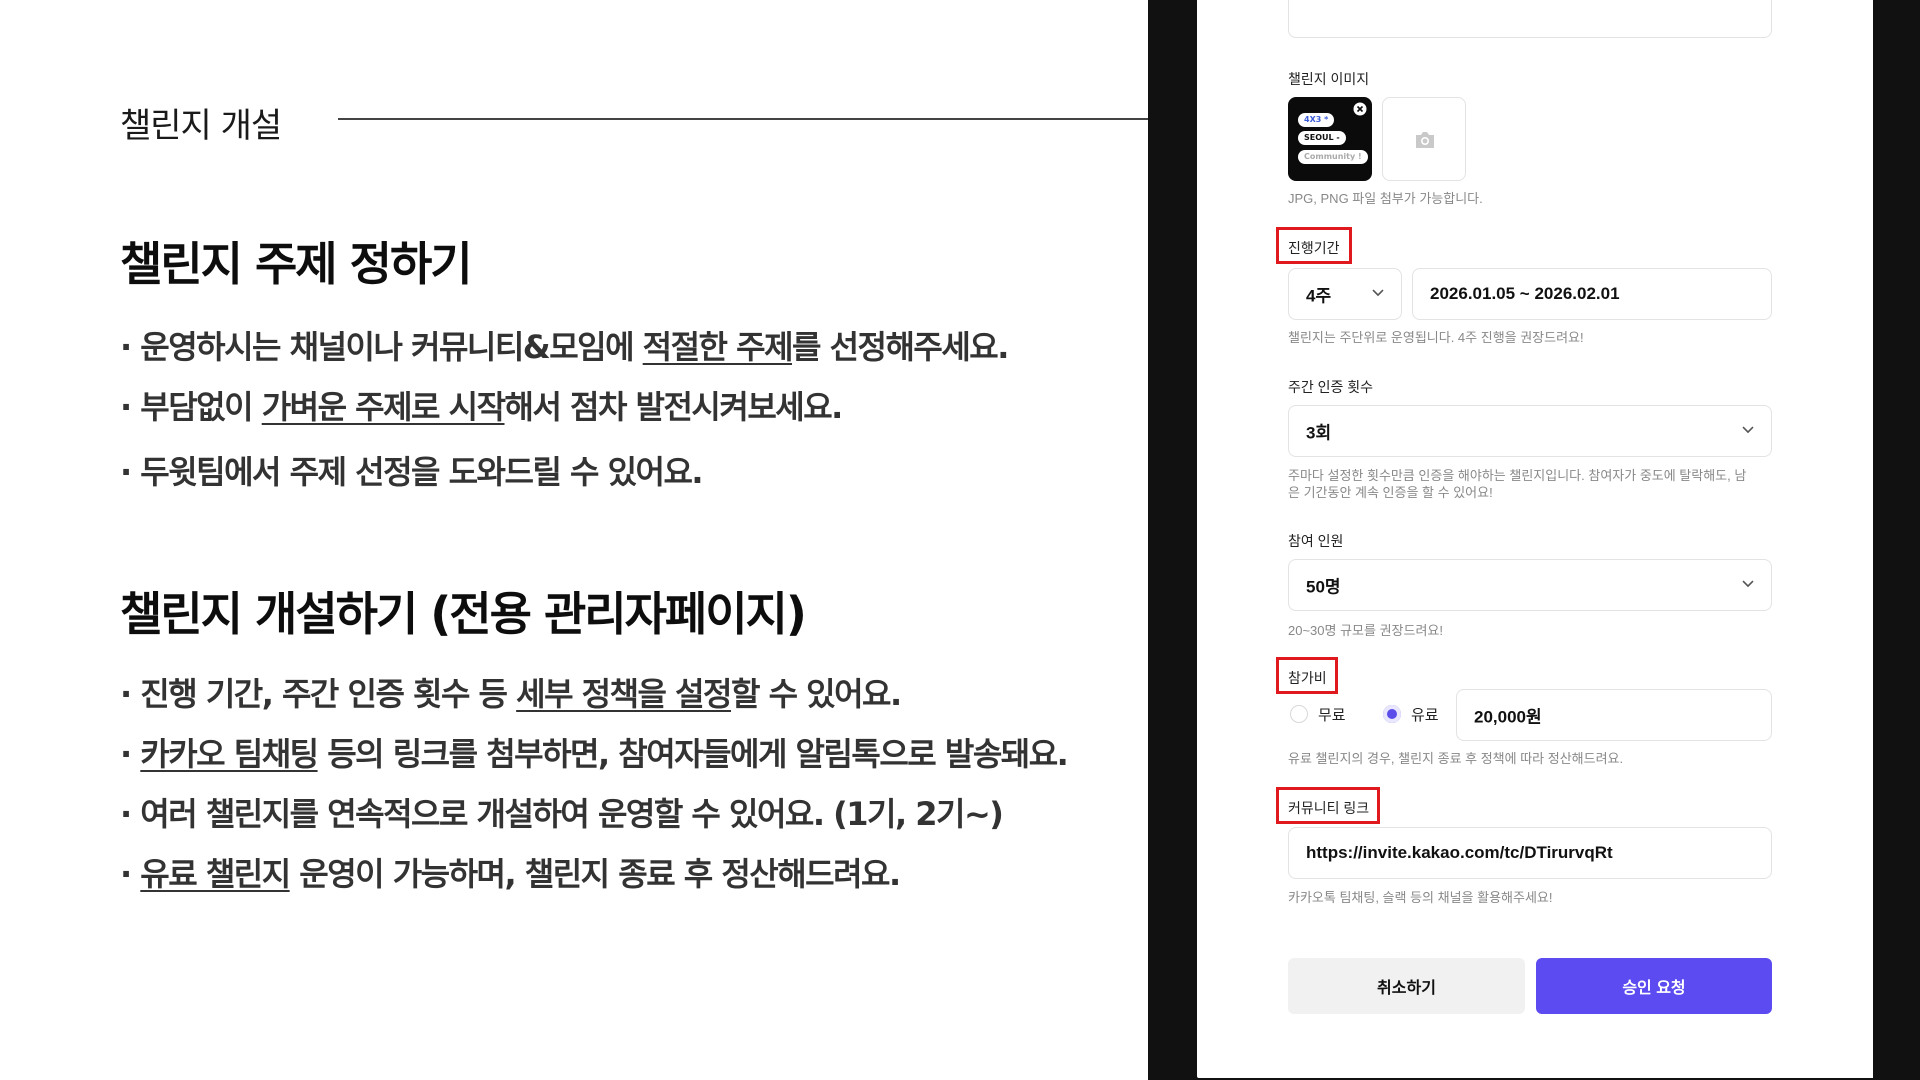 This screenshot has width=1920, height=1080. I want to click on community-link-input: https://invite.kakao.com/tc/DTirurvqRt, so click(1530, 853).